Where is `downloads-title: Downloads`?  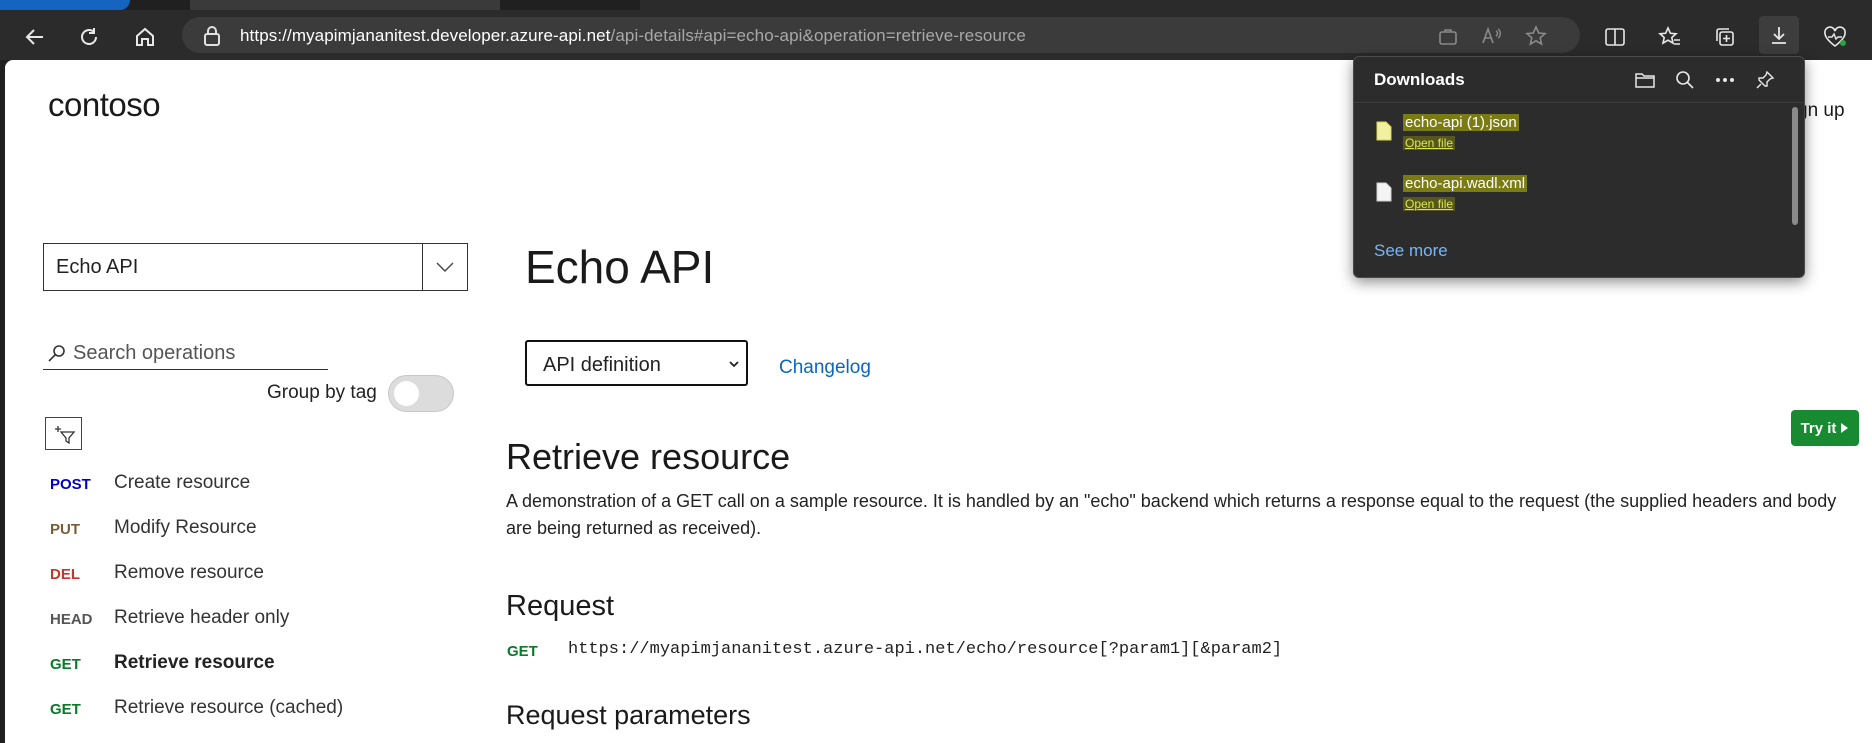
downloads-title: Downloads is located at coordinates (1419, 79).